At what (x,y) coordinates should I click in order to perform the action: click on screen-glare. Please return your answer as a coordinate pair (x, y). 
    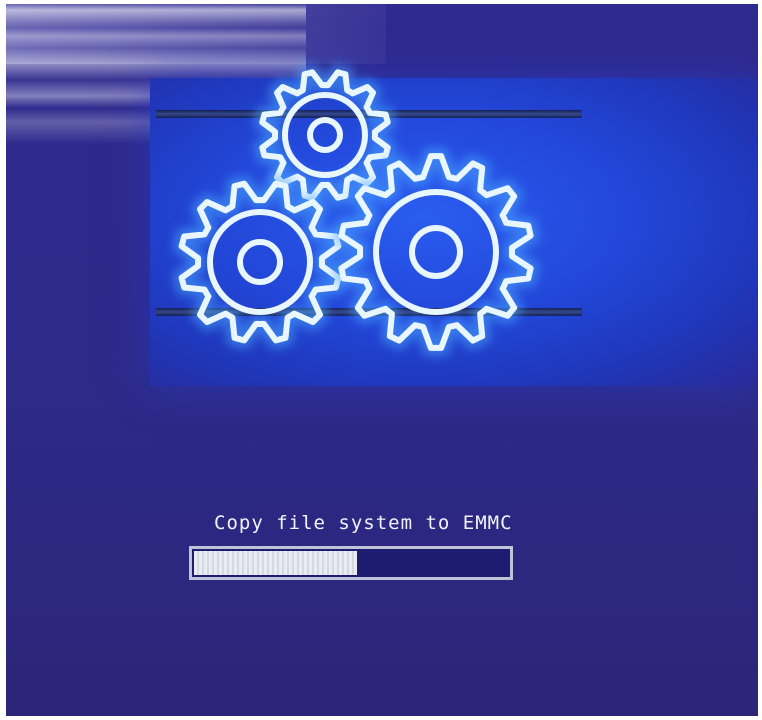
    Looking at the image, I should click on (196, 34).